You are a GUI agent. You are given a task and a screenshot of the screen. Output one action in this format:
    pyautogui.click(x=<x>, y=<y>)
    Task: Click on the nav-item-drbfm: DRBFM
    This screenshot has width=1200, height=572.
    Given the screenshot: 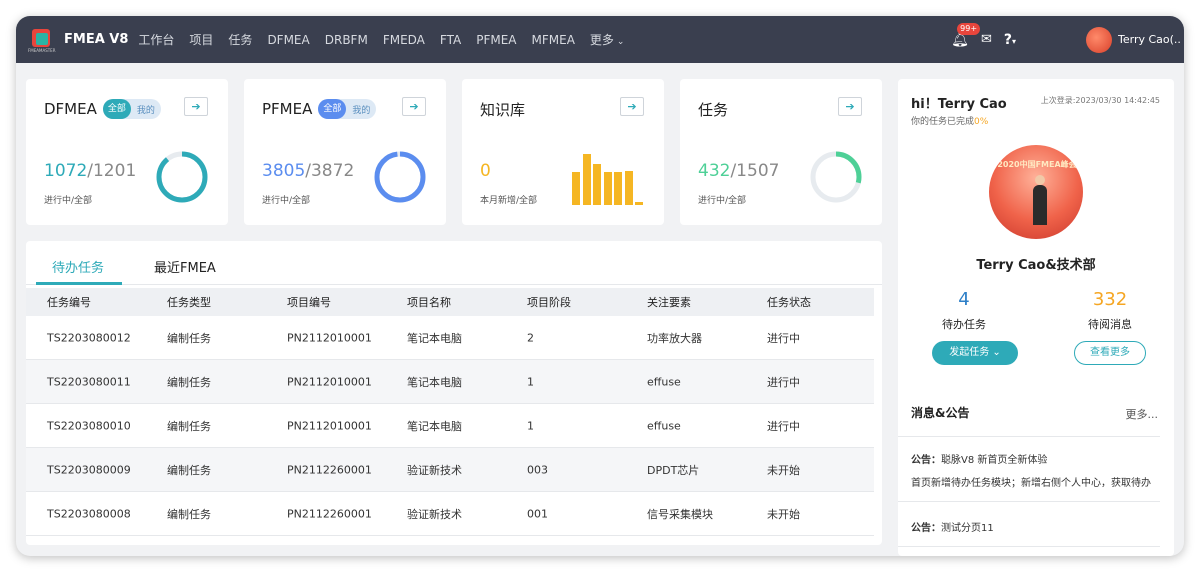 What is the action you would take?
    pyautogui.click(x=346, y=40)
    